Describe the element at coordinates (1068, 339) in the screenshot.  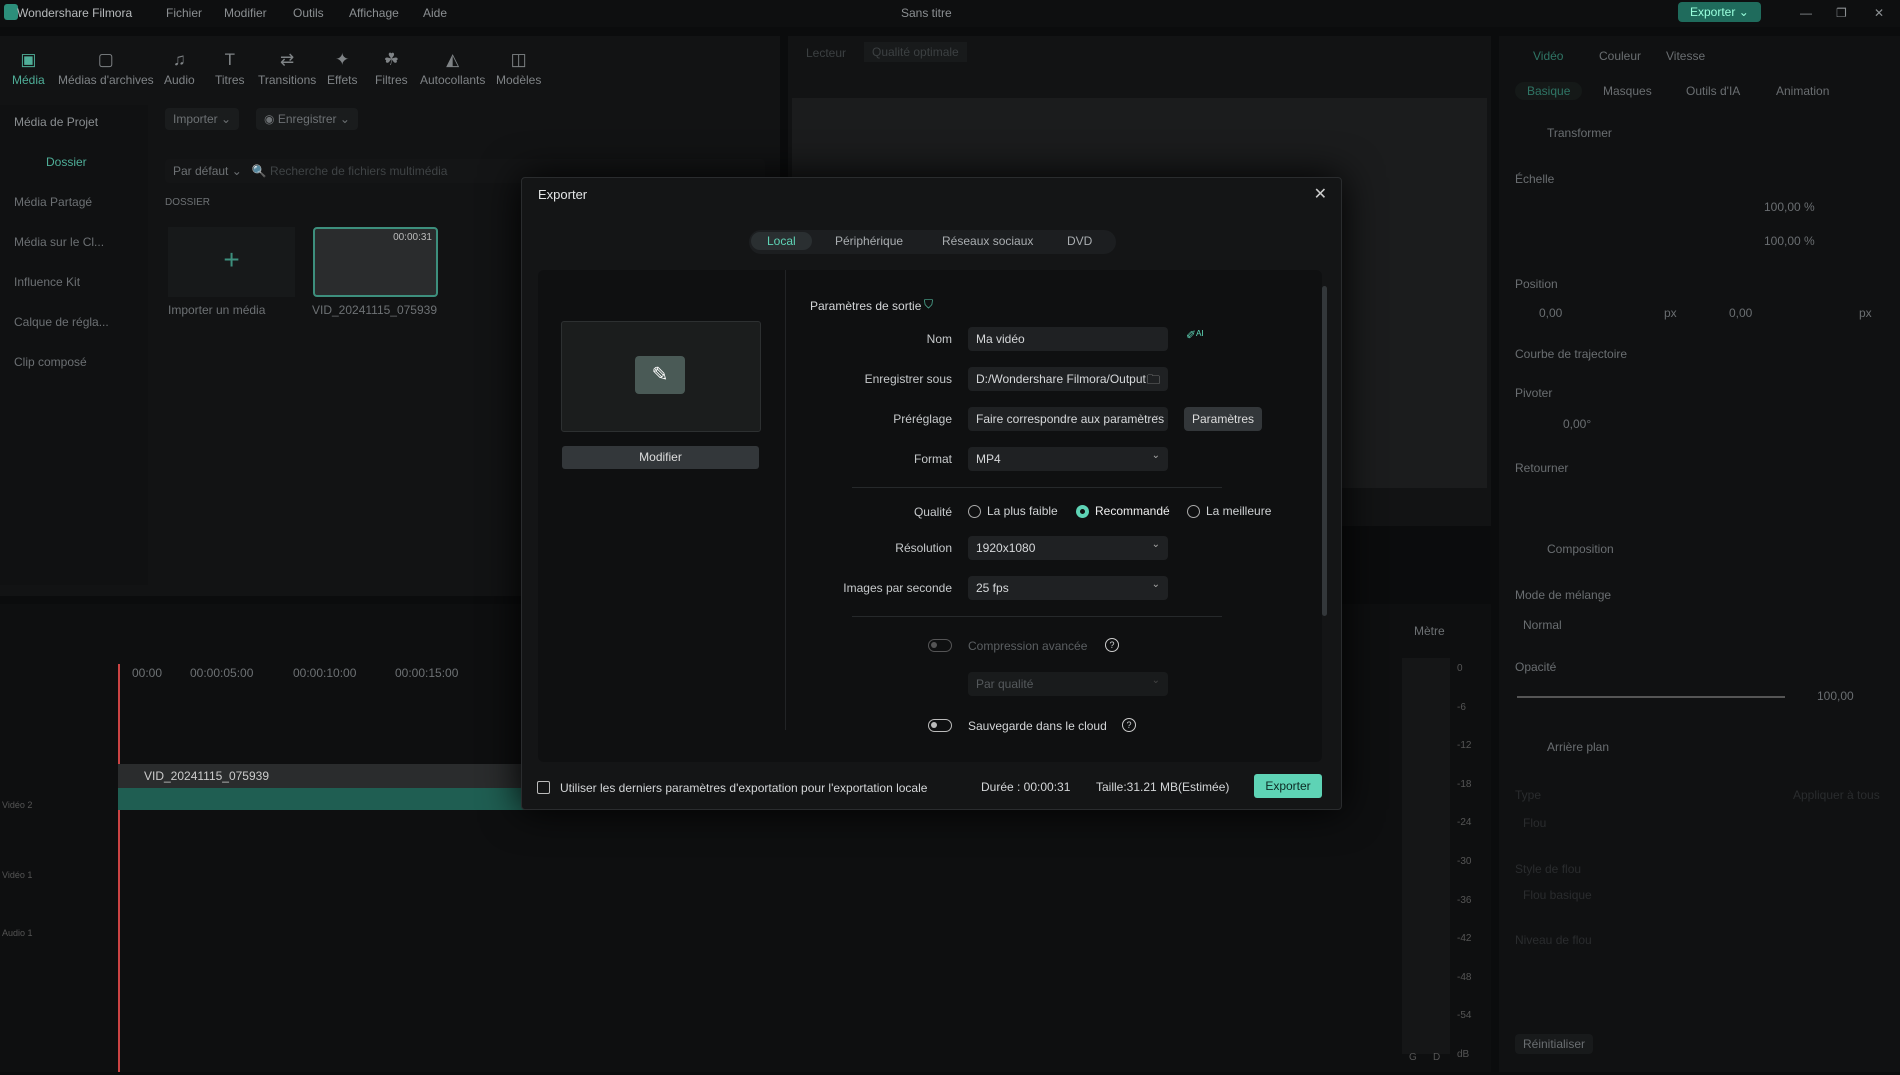
I see `name-input: Ma vidéo` at that location.